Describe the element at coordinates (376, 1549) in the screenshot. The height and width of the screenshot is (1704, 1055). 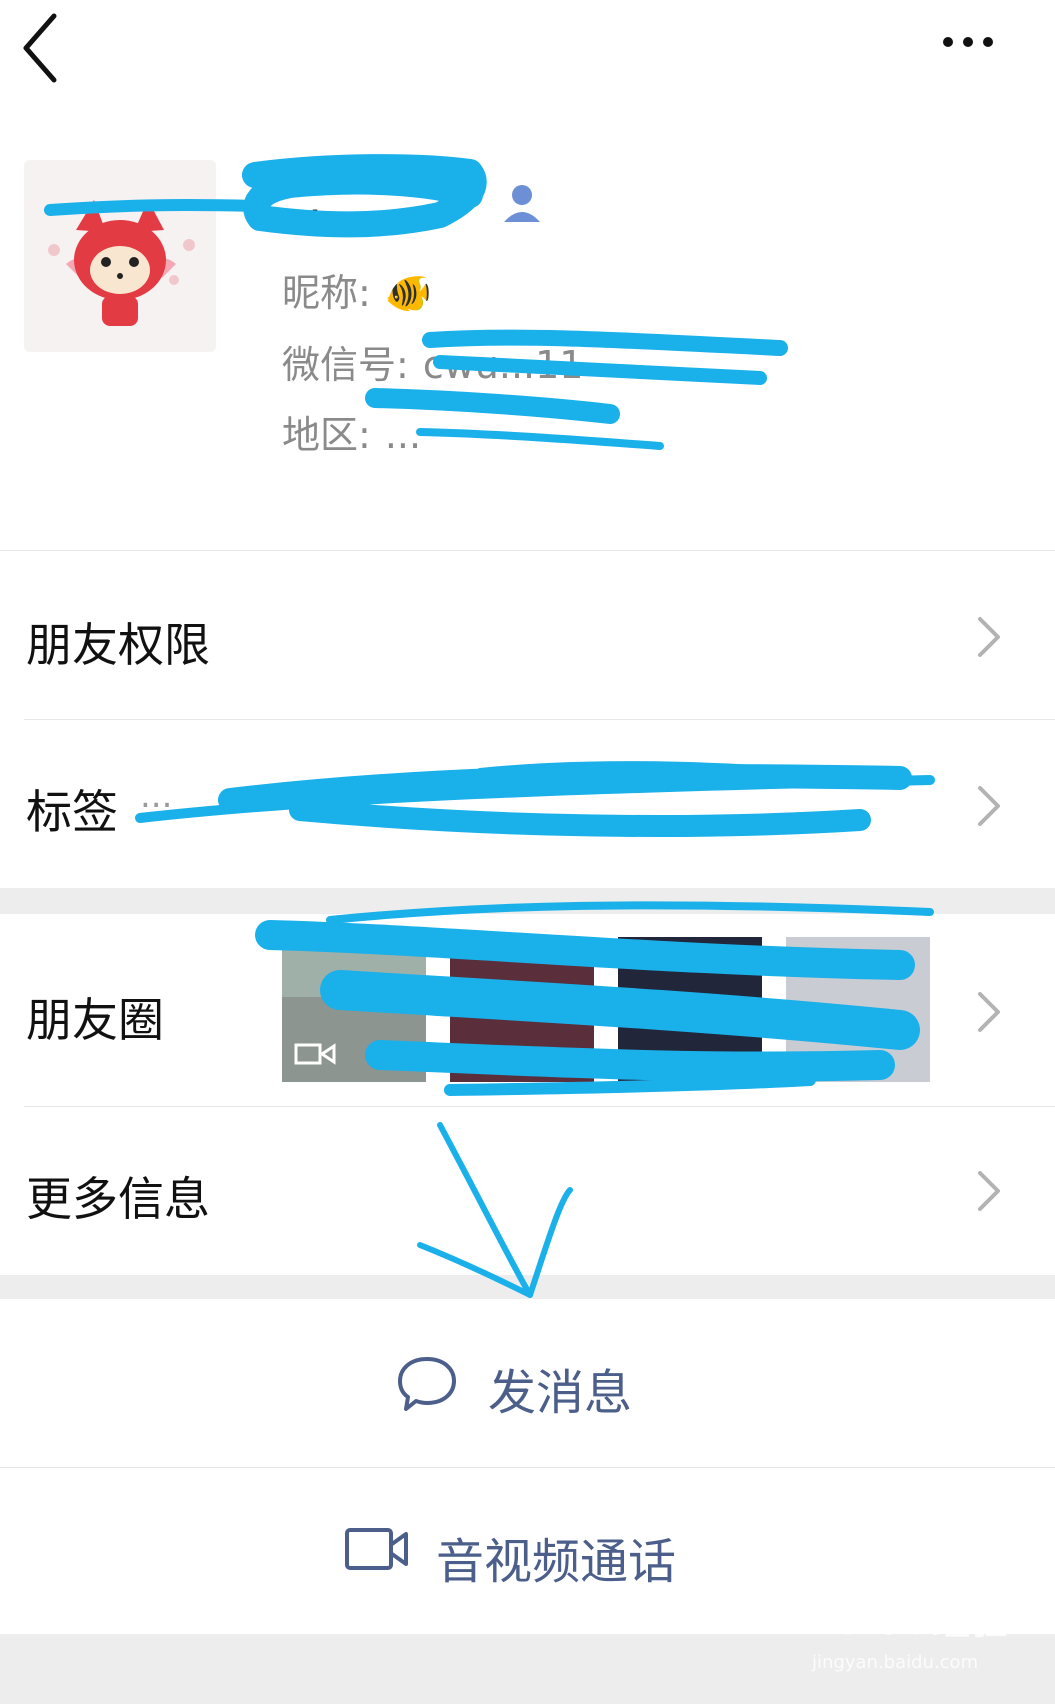
I see `video-camera-icon` at that location.